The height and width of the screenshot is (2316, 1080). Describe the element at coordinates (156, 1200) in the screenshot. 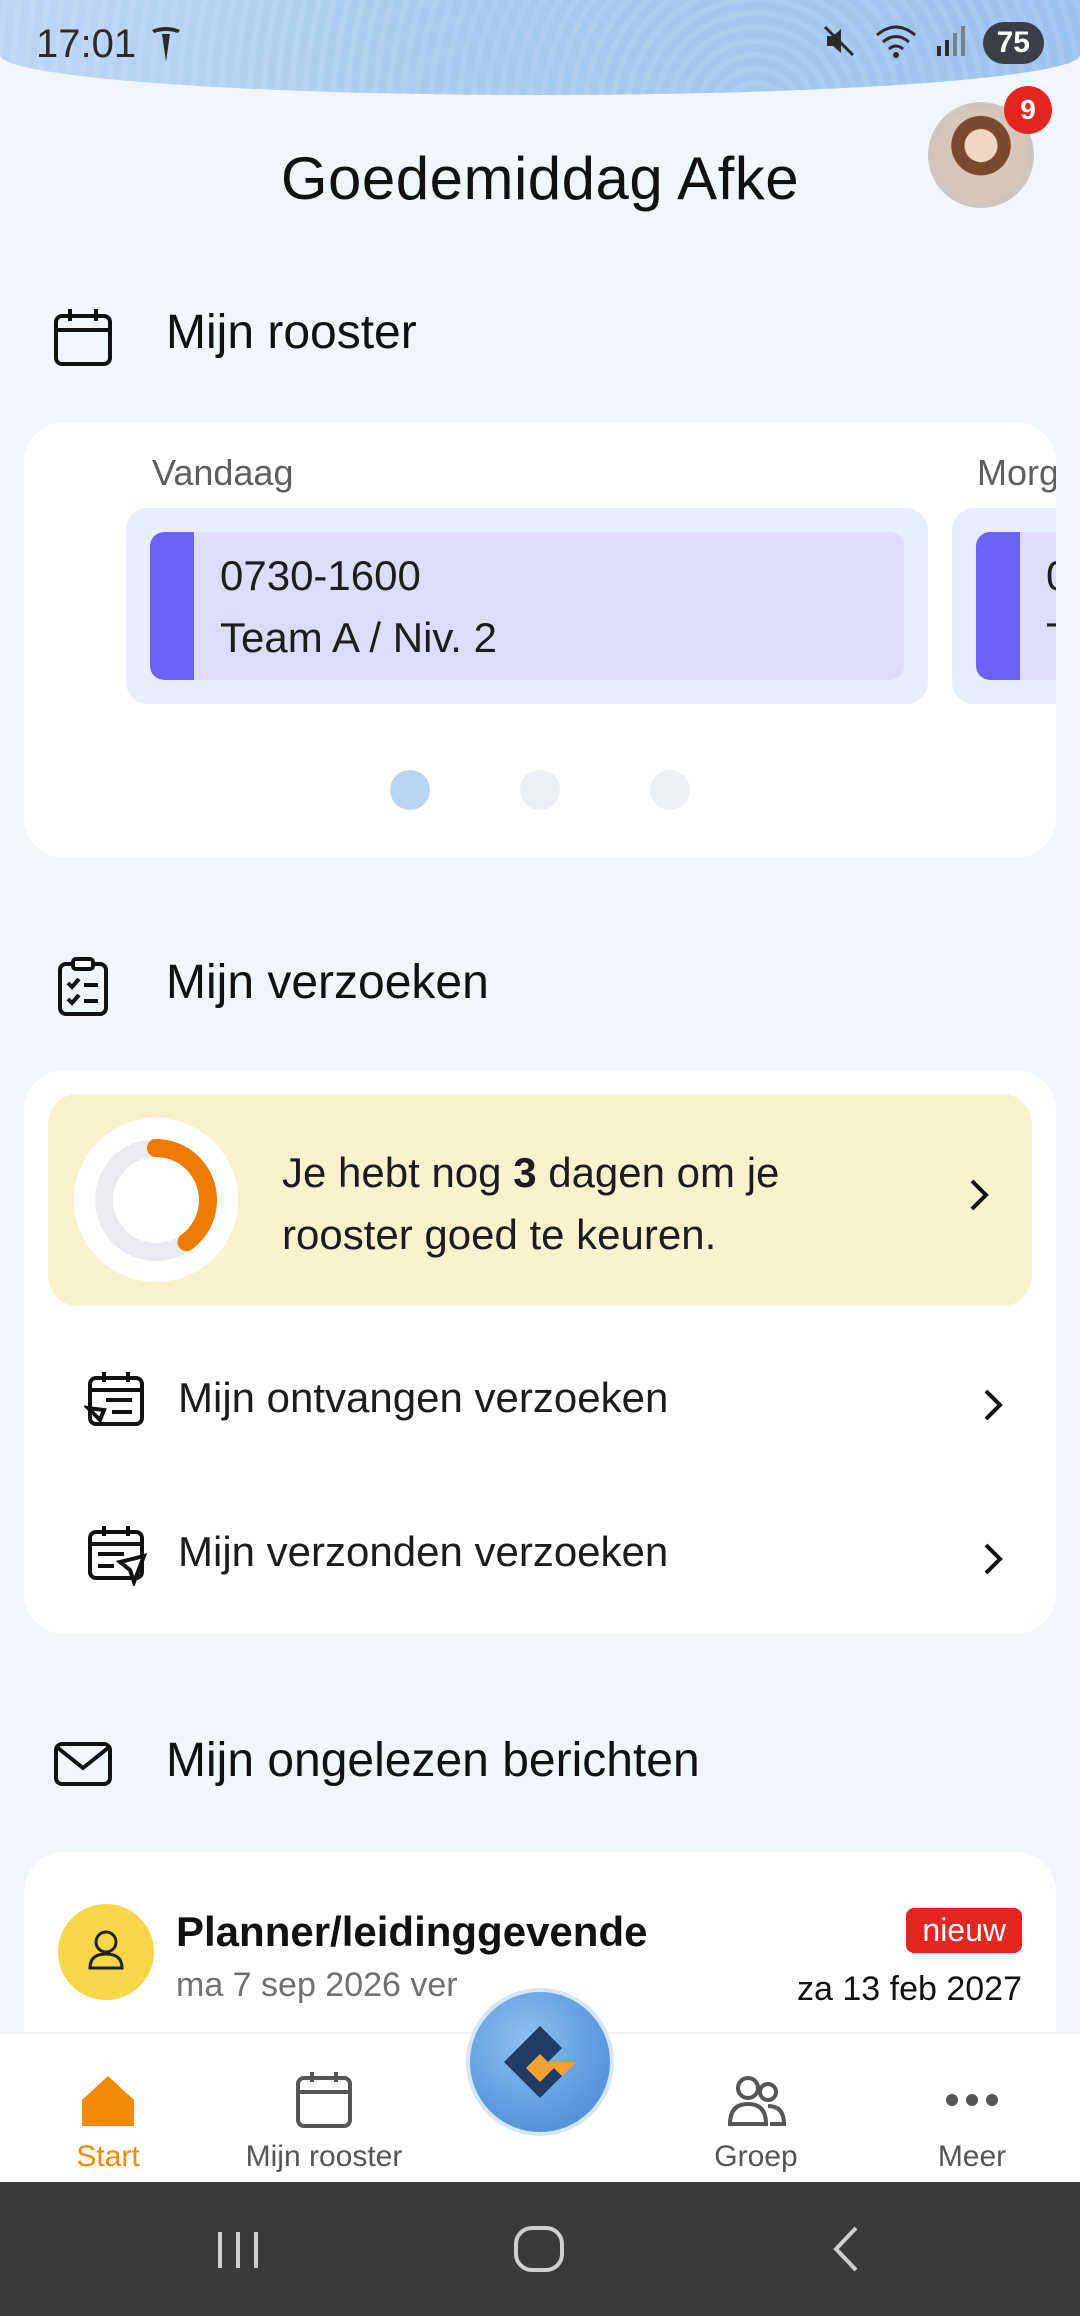

I see `approval-progress-ring` at that location.